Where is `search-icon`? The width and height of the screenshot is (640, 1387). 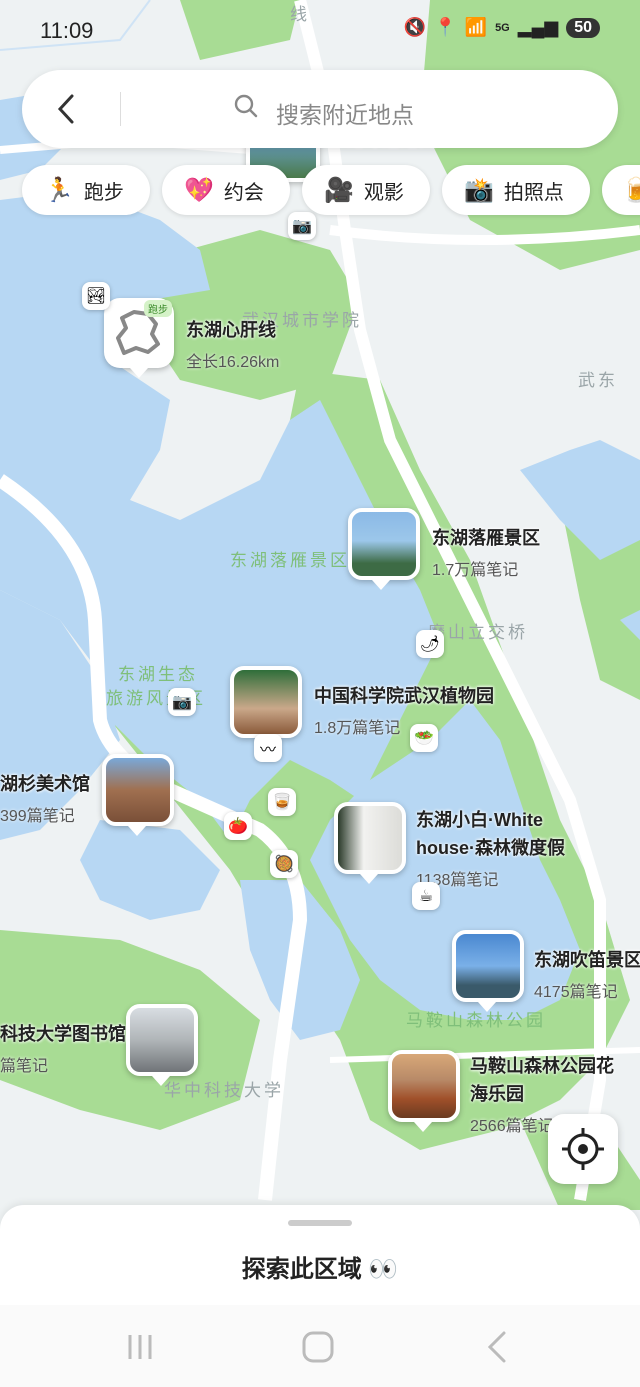
search-icon is located at coordinates (246, 106).